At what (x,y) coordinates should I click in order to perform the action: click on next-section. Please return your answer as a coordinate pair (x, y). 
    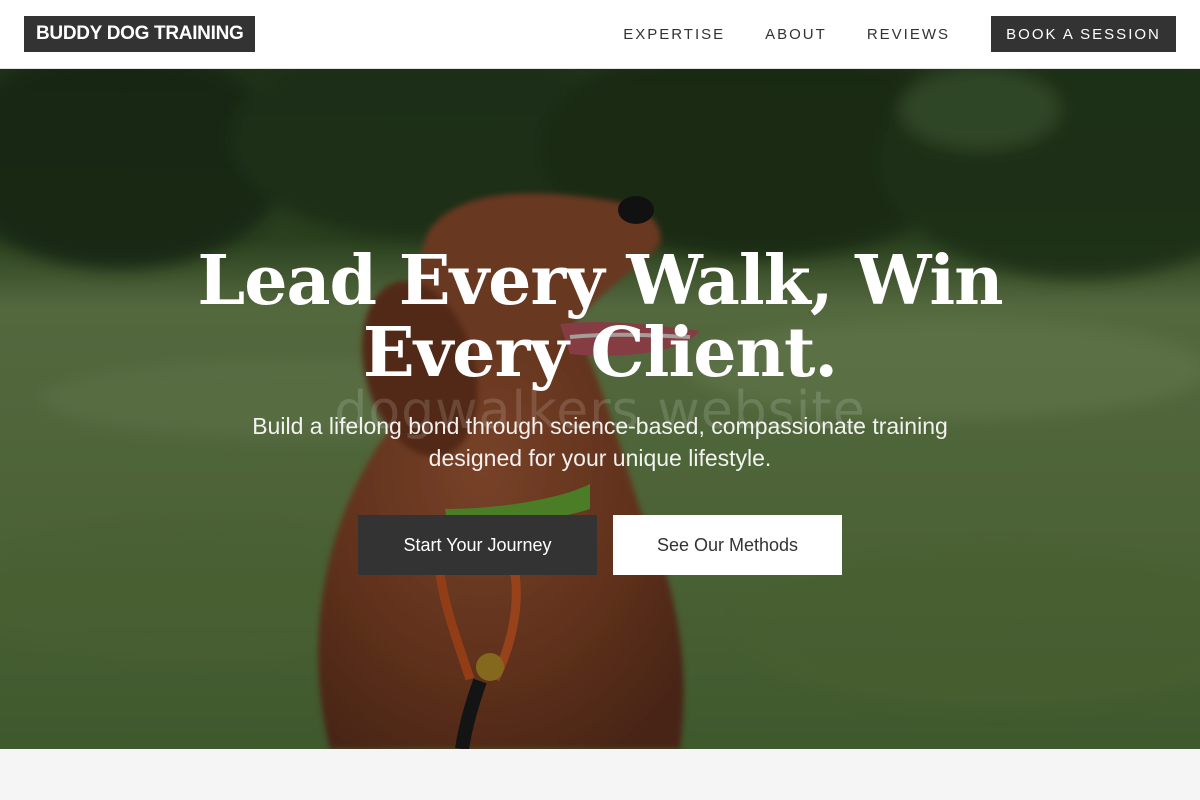
    Looking at the image, I should click on (600, 774).